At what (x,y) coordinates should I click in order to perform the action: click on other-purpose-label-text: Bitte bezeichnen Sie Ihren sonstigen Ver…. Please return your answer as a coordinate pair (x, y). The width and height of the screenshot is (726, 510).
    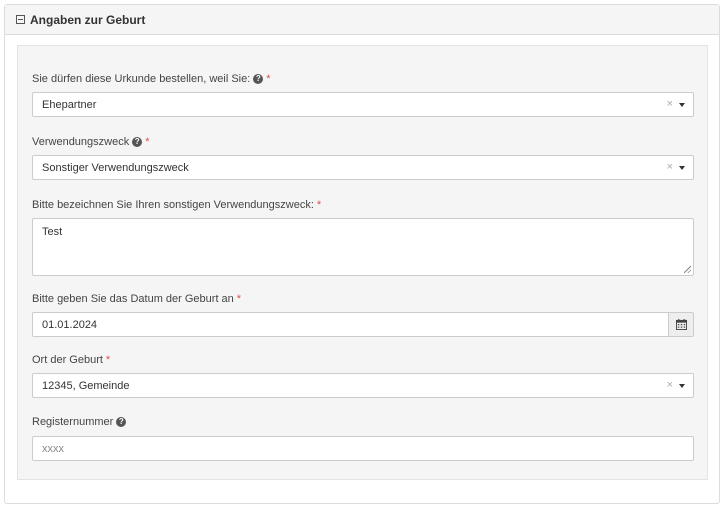
    Looking at the image, I should click on (173, 205).